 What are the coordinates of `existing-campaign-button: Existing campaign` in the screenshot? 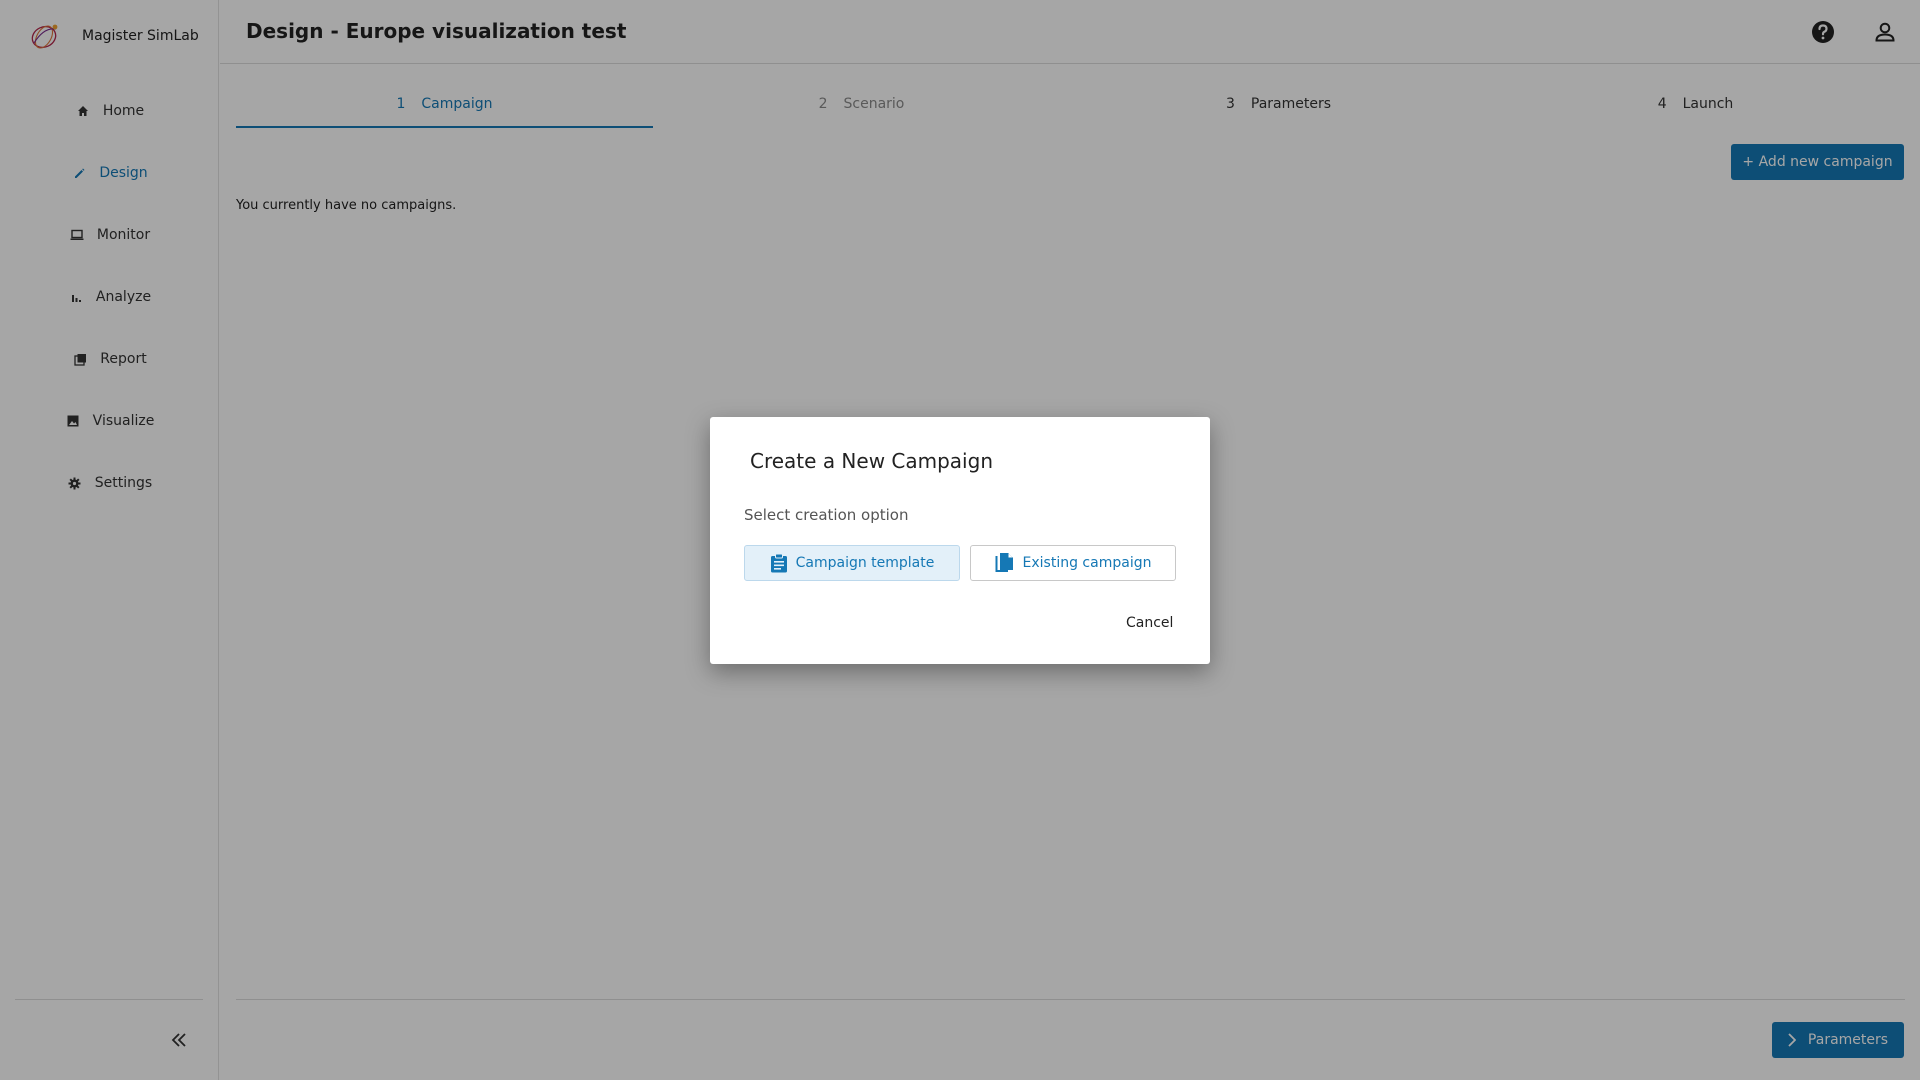 It's located at (1073, 563).